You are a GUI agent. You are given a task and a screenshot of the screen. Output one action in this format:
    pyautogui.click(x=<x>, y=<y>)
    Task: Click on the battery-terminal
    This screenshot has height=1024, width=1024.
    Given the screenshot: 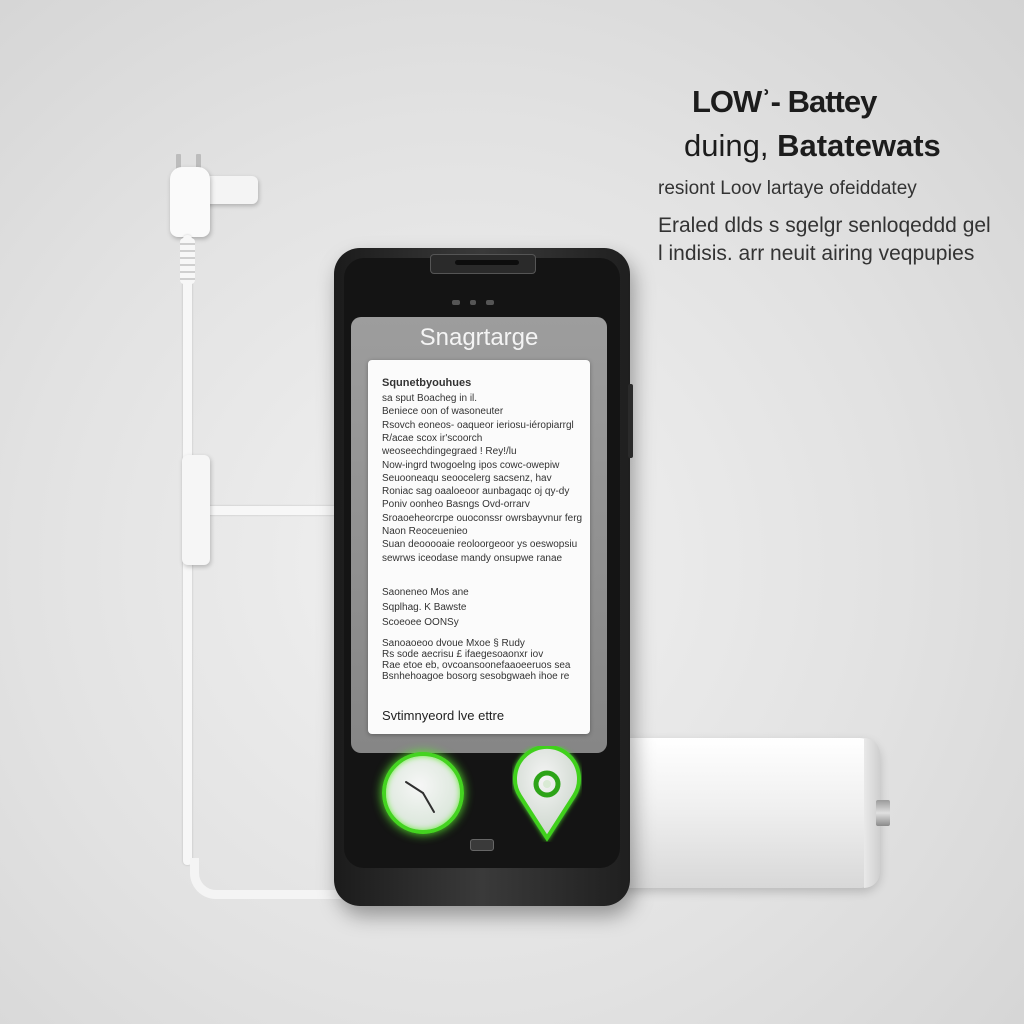 What is the action you would take?
    pyautogui.click(x=883, y=813)
    